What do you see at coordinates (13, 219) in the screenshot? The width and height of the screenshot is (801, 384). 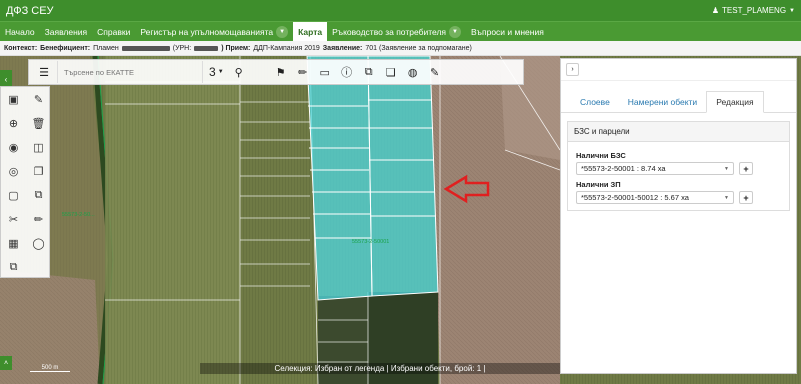 I see `cut-icon: ✂` at bounding box center [13, 219].